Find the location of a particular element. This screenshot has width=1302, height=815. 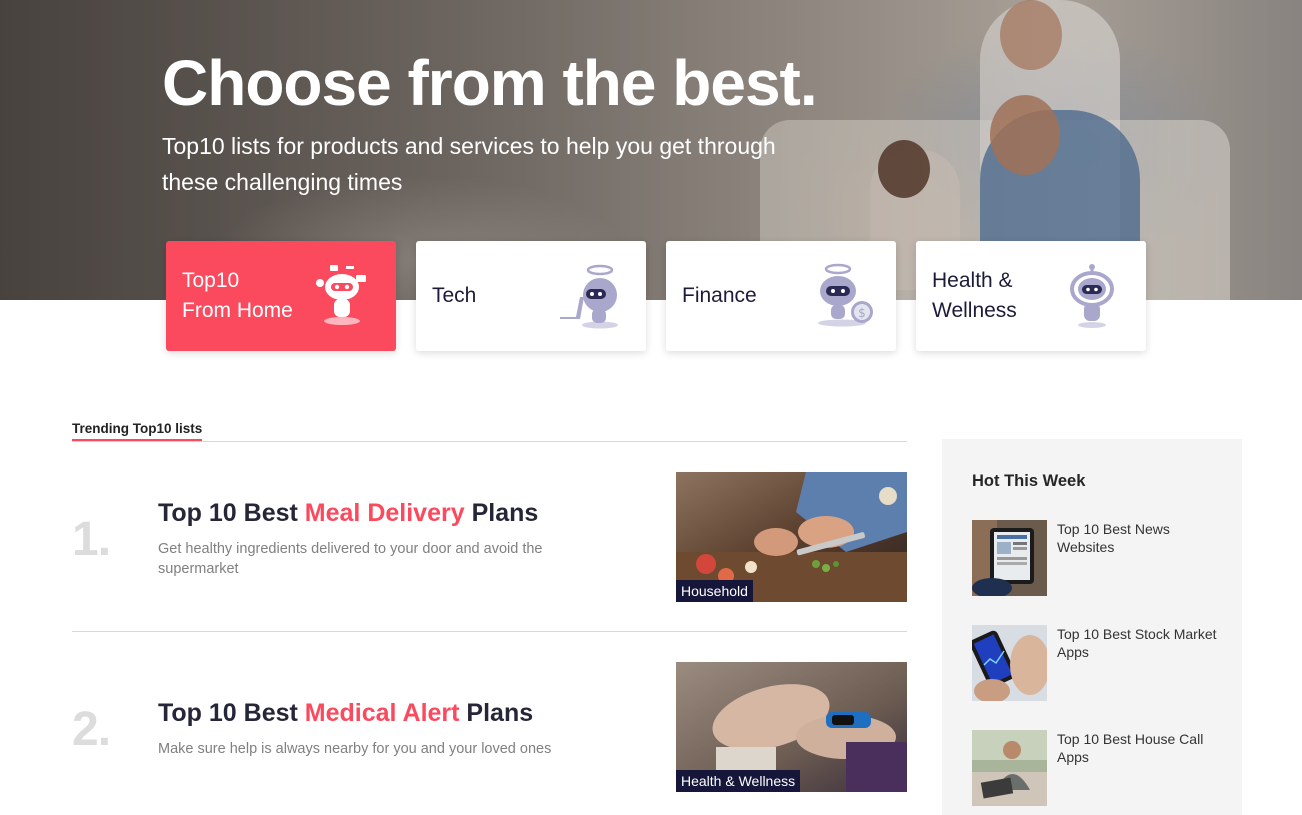

hot-this-week-heading: Hot This Week is located at coordinates (1029, 481).